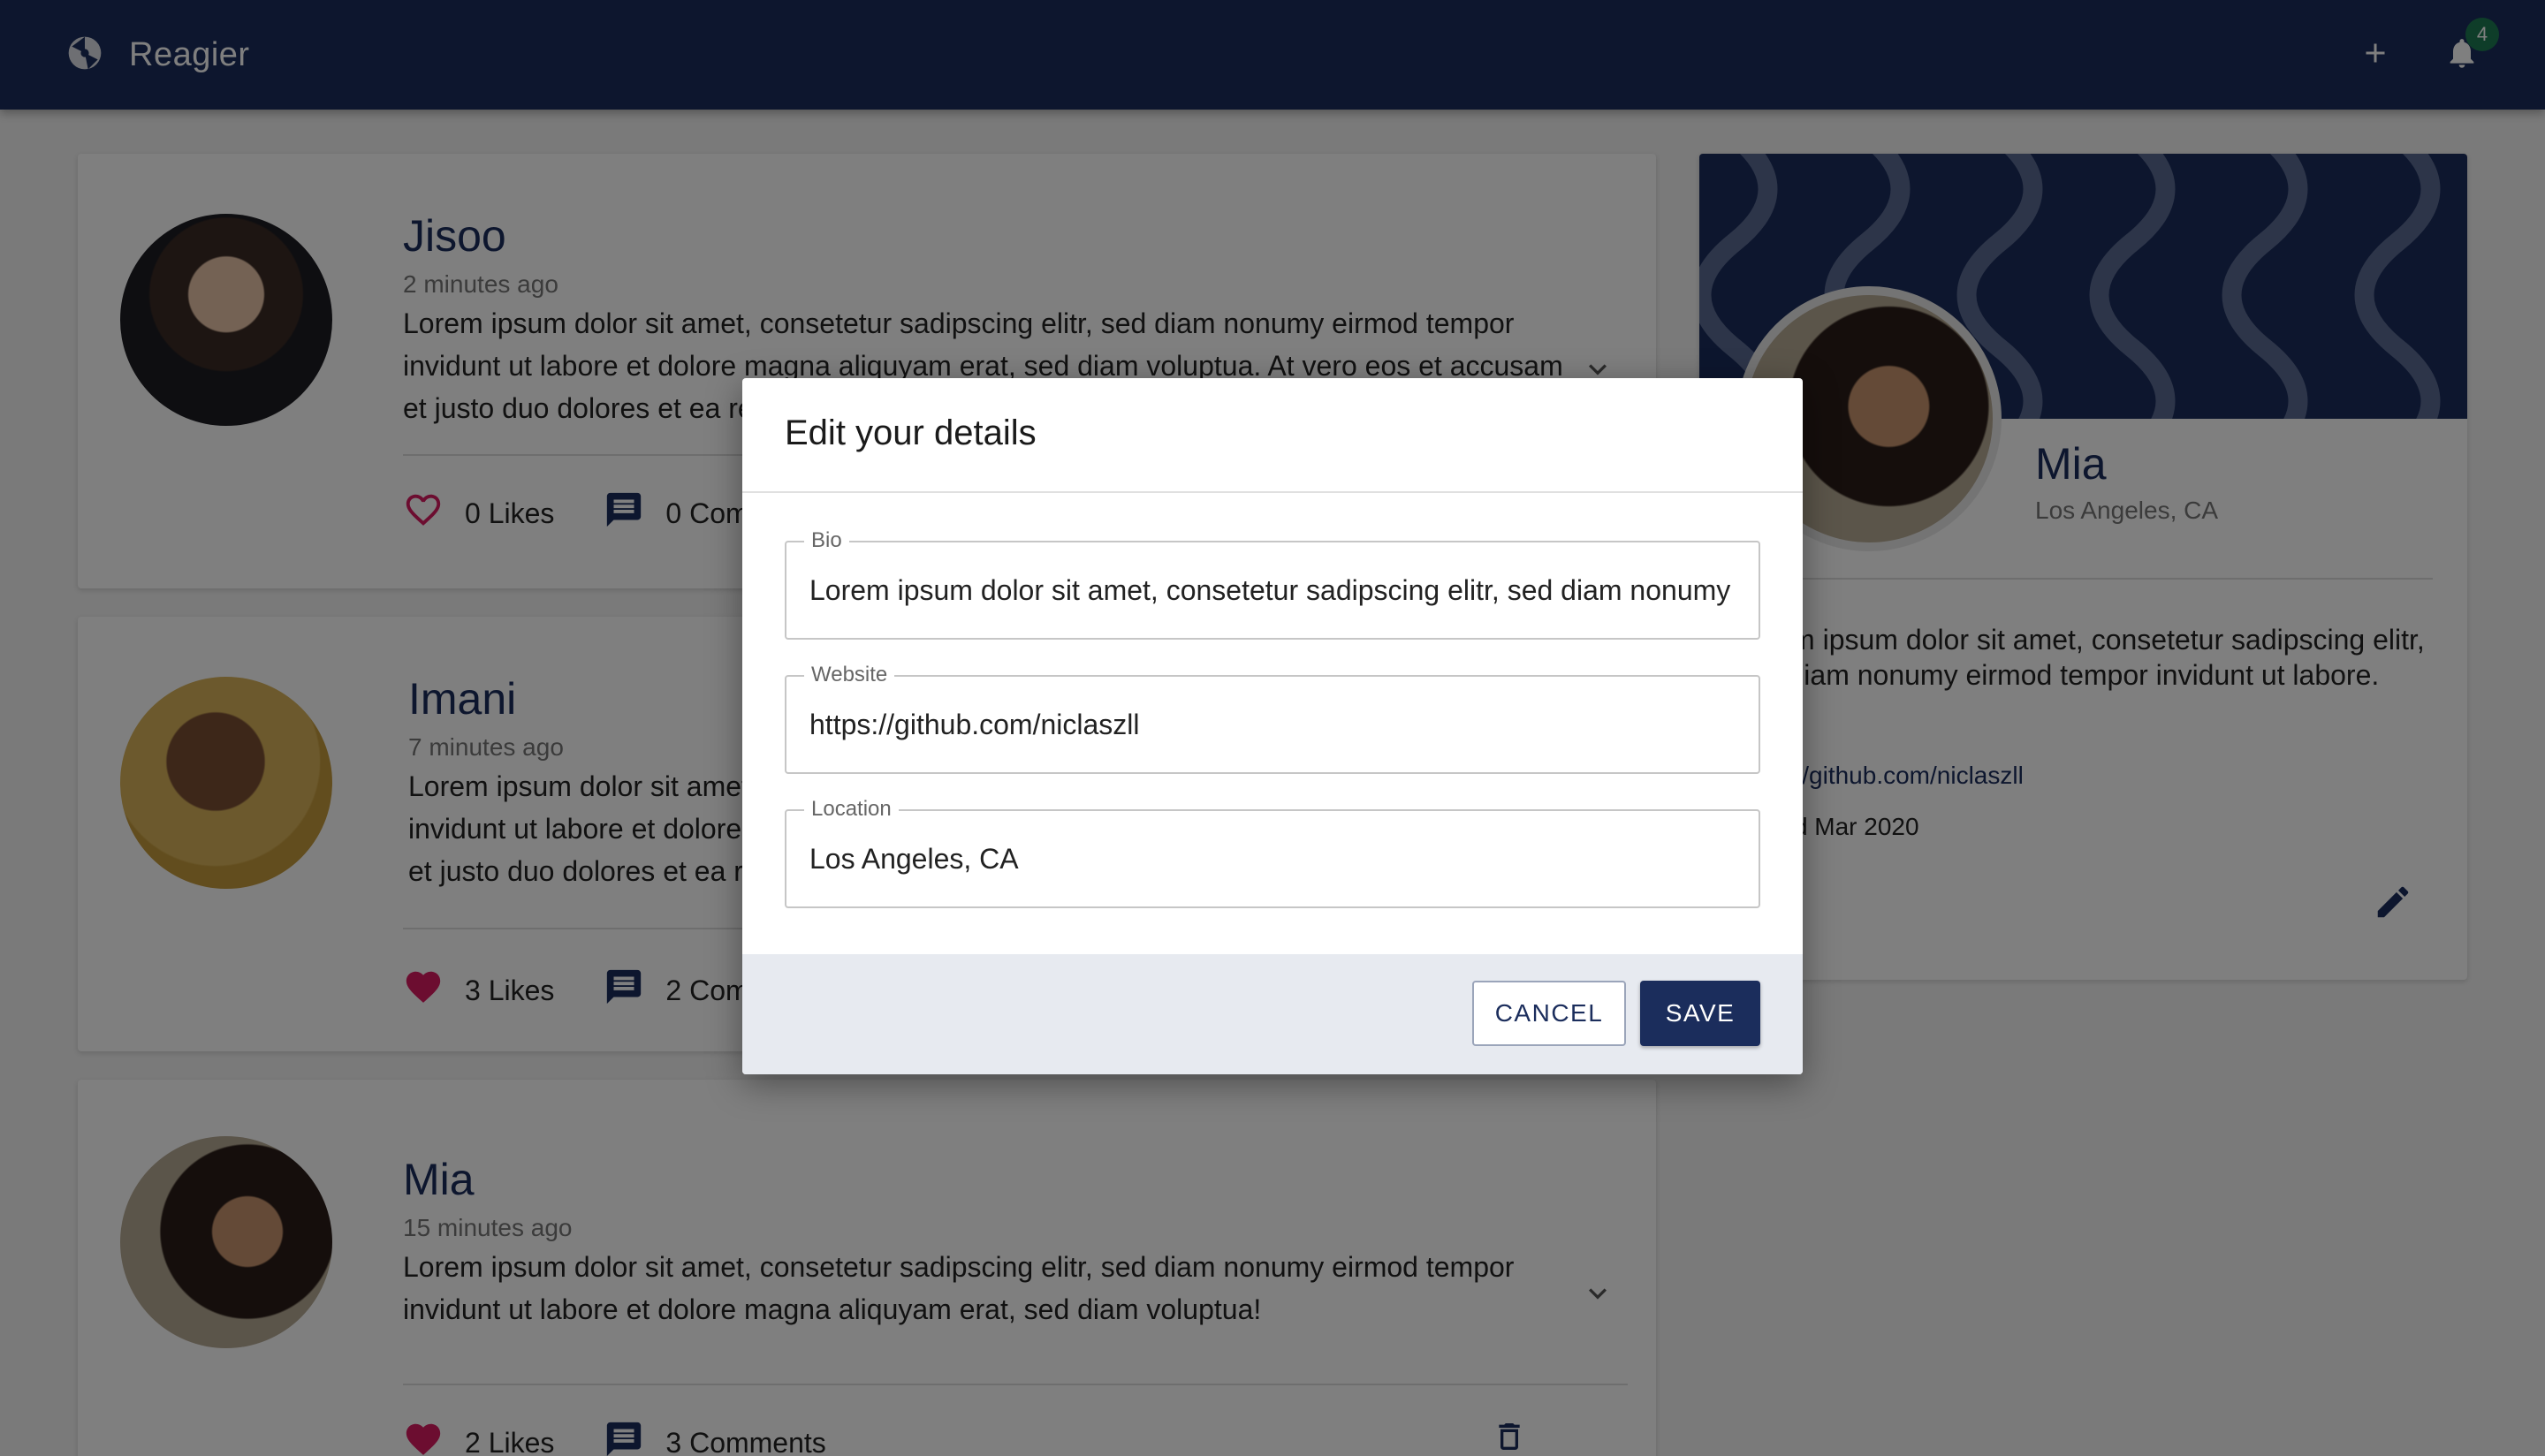 Image resolution: width=2545 pixels, height=1456 pixels. I want to click on dialog-footer: CANCEL SAVE, so click(1272, 1014).